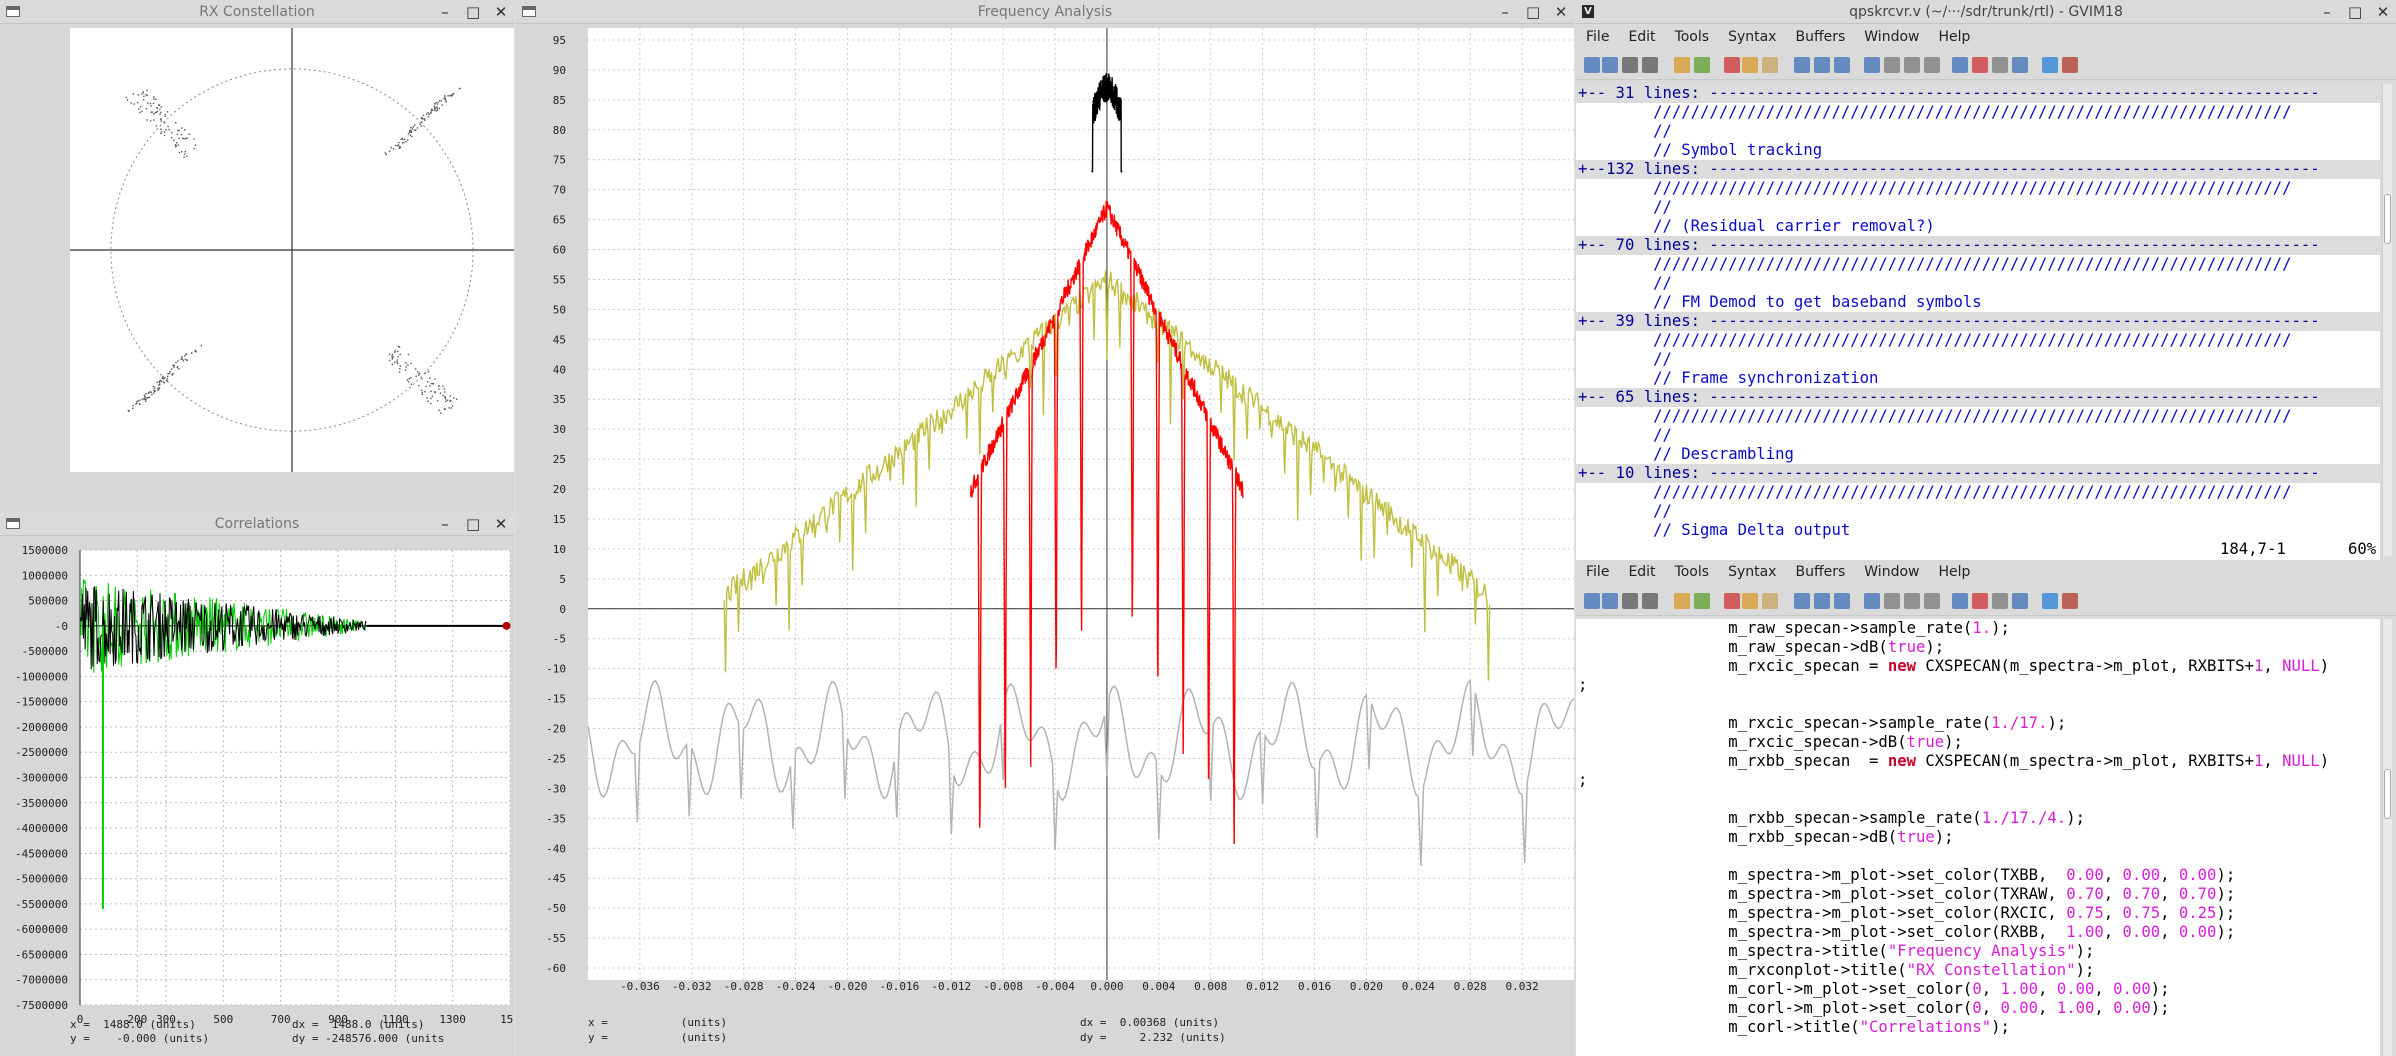 The image size is (2396, 1056). Describe the element at coordinates (2019, 1008) in the screenshot. I see `code-token: 0.00` at that location.